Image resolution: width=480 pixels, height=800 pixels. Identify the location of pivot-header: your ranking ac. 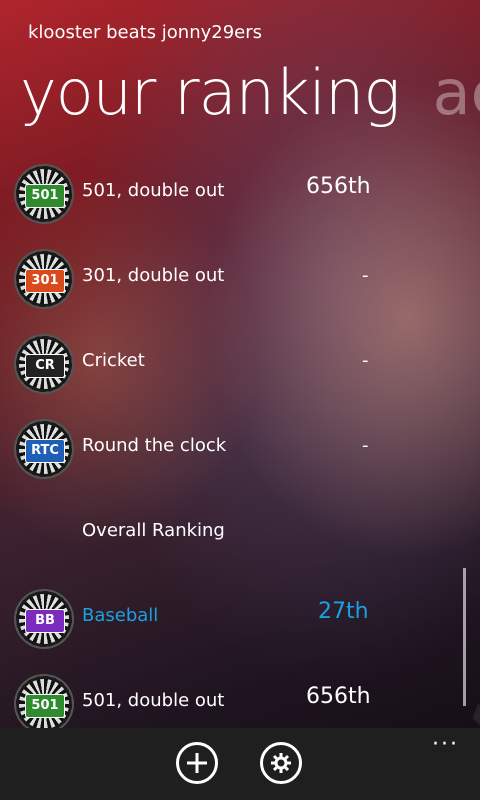
(250, 92).